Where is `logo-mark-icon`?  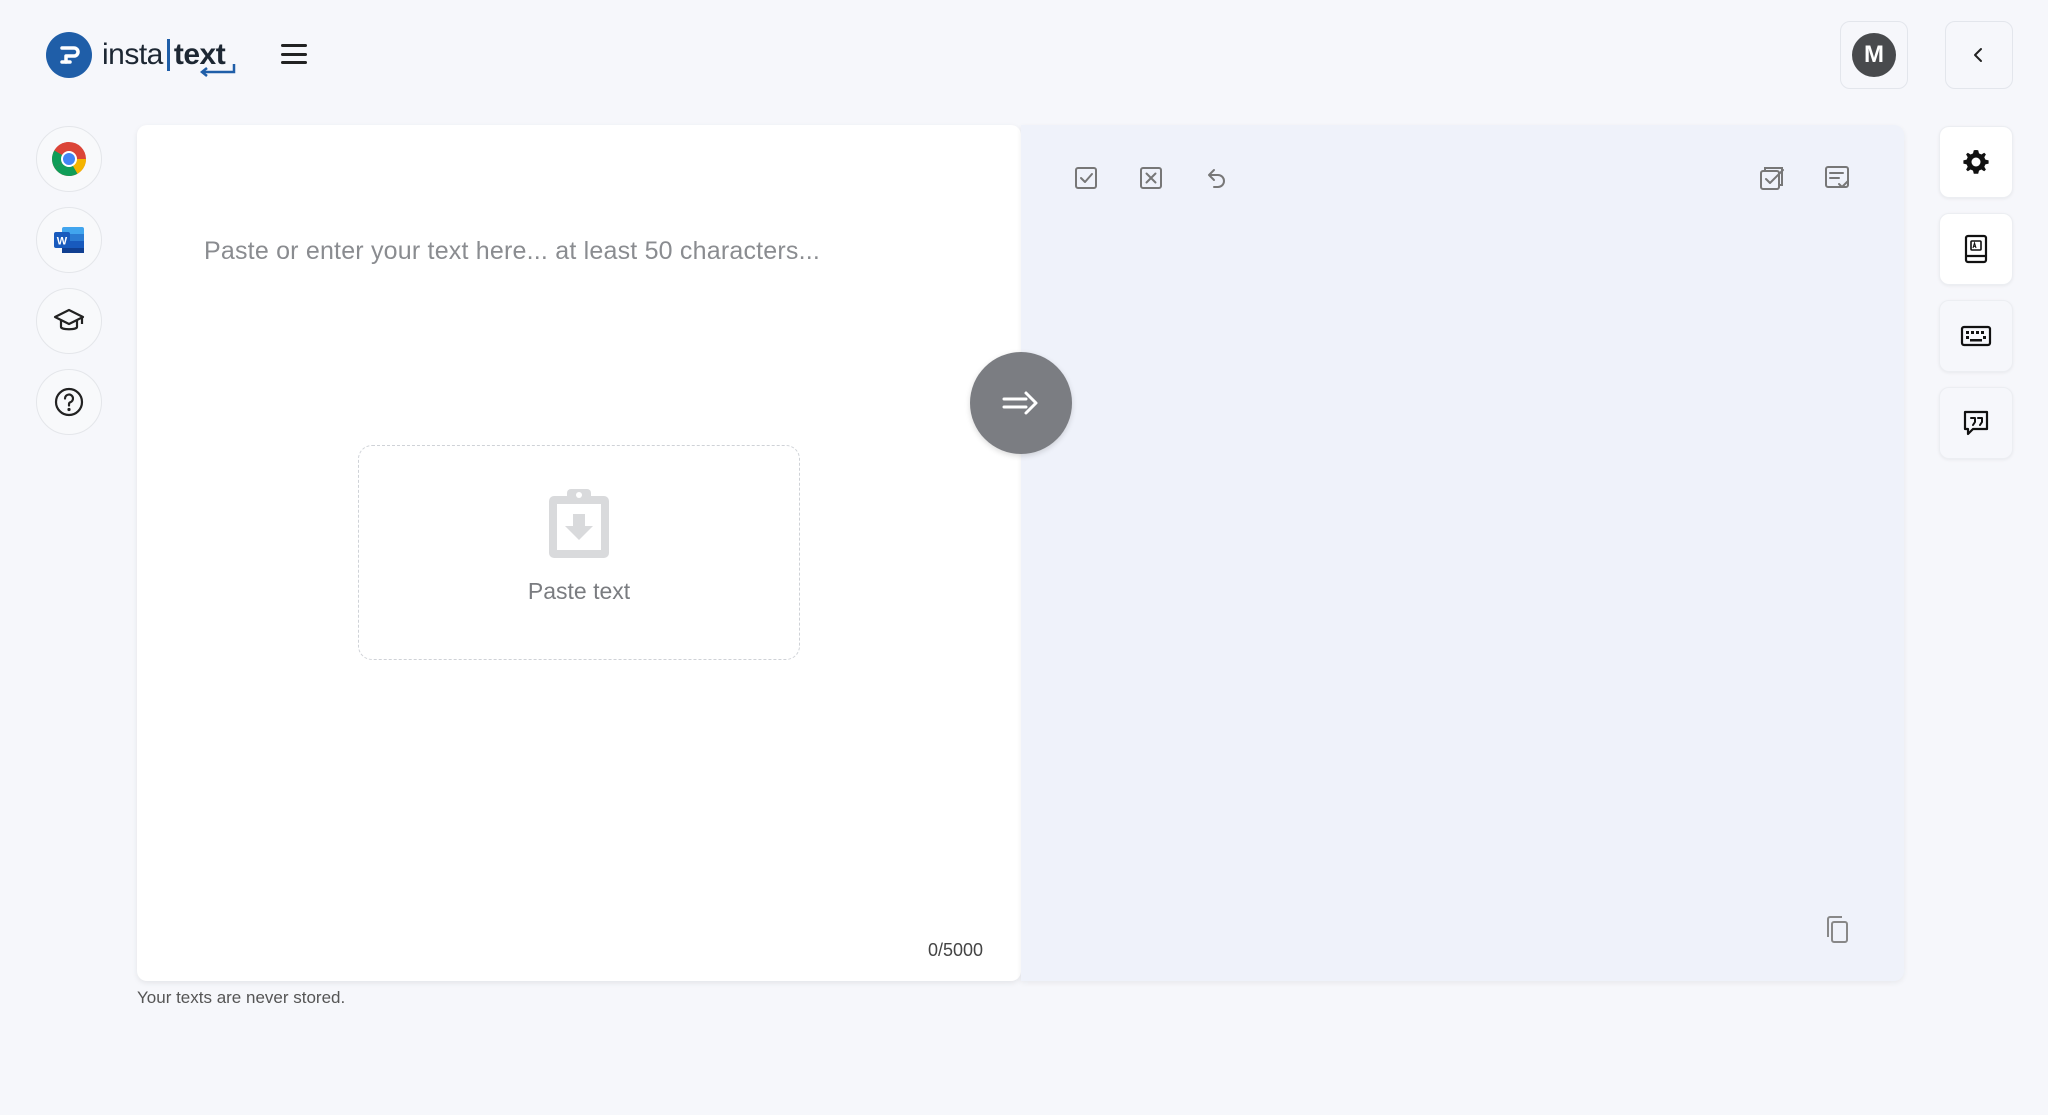 logo-mark-icon is located at coordinates (69, 55).